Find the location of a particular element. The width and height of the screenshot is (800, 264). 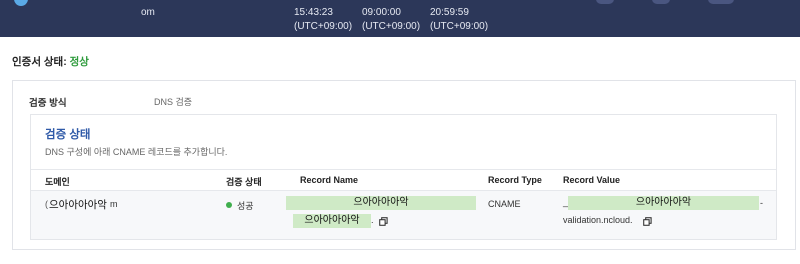

domain-prefix: ( is located at coordinates (46, 204).